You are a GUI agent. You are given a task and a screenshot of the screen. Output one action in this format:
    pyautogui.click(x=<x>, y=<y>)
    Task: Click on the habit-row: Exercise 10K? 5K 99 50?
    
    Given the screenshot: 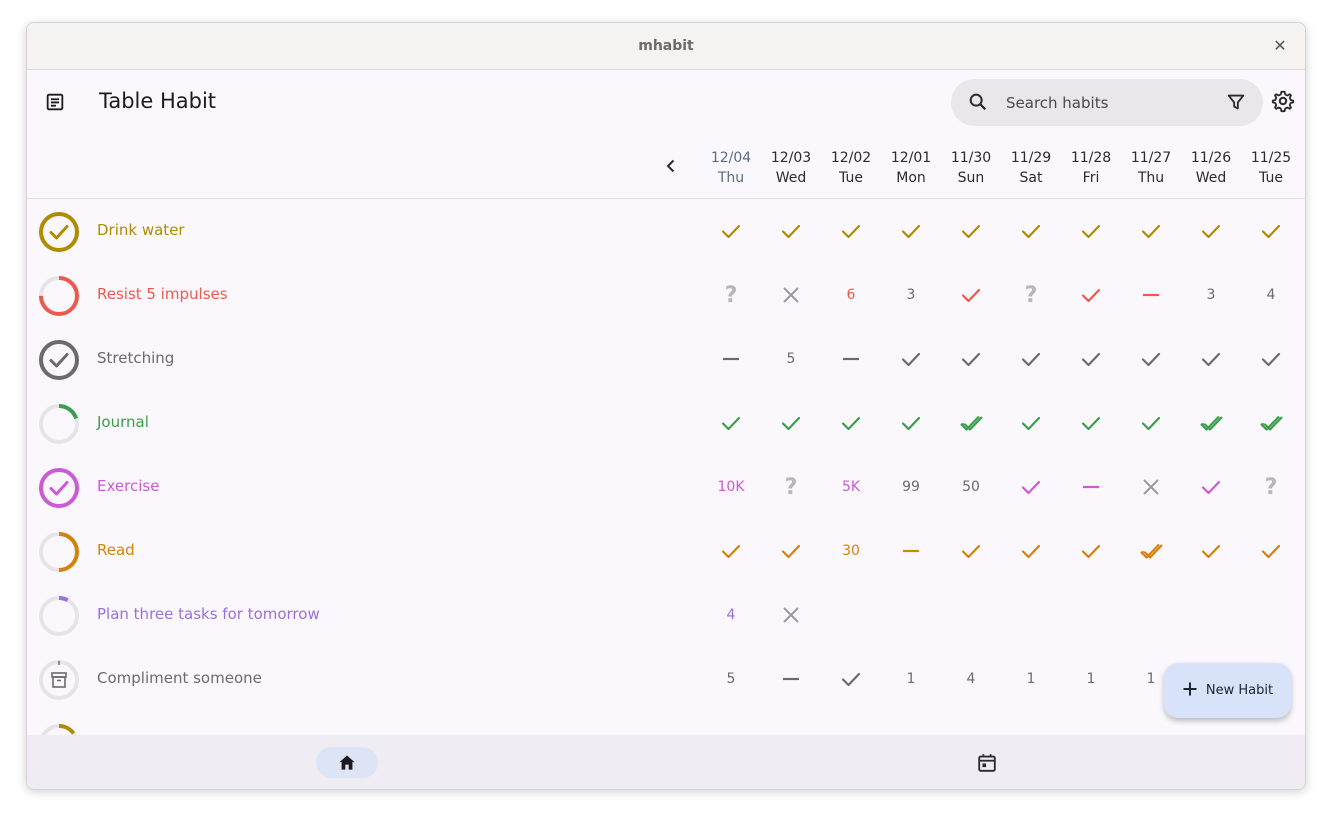 What is the action you would take?
    pyautogui.click(x=666, y=487)
    